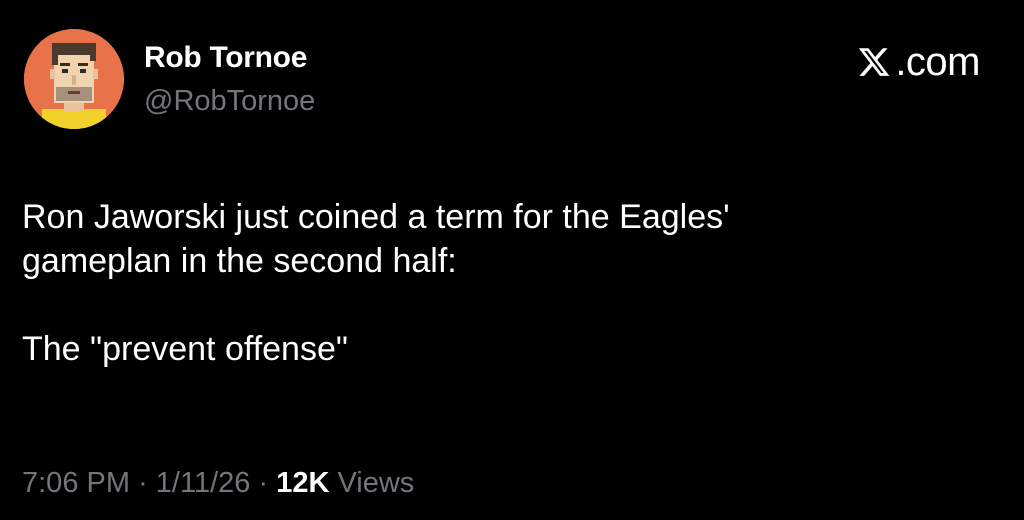 The height and width of the screenshot is (520, 1024). What do you see at coordinates (76, 483) in the screenshot?
I see `tweet-time: 7:06 PM` at bounding box center [76, 483].